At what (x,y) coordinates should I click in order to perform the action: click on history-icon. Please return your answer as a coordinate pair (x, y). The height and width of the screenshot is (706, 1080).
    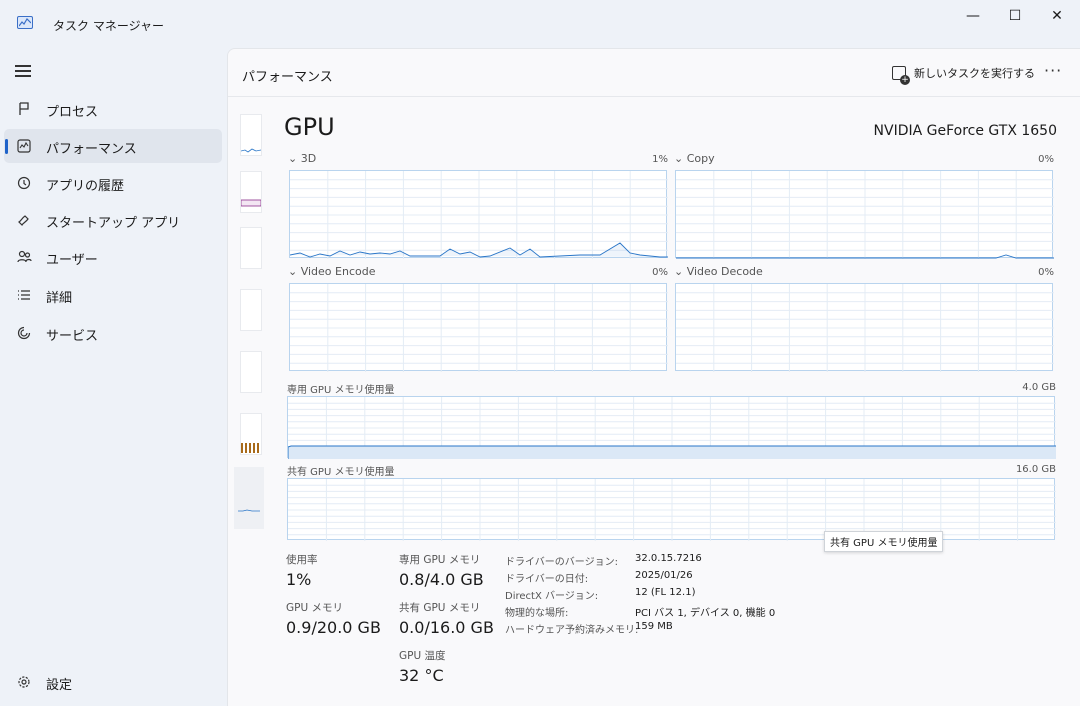
    Looking at the image, I should click on (24, 183).